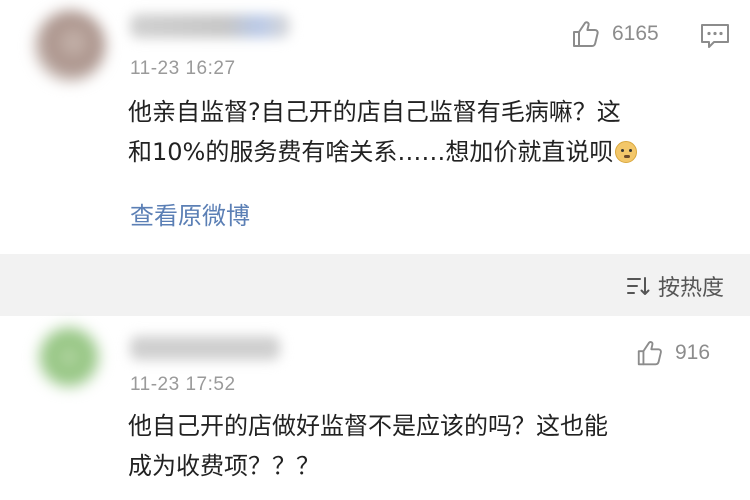 This screenshot has height=500, width=750. What do you see at coordinates (626, 152) in the screenshot?
I see `doge-emoji-icon` at bounding box center [626, 152].